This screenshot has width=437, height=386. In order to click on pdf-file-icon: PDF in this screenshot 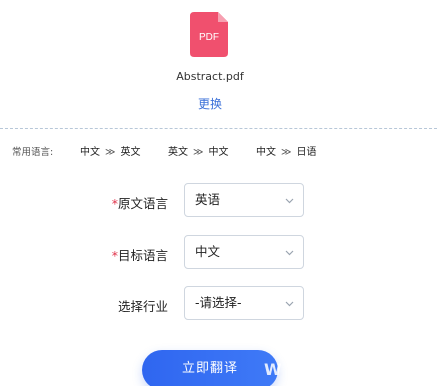, I will do `click(209, 34)`.